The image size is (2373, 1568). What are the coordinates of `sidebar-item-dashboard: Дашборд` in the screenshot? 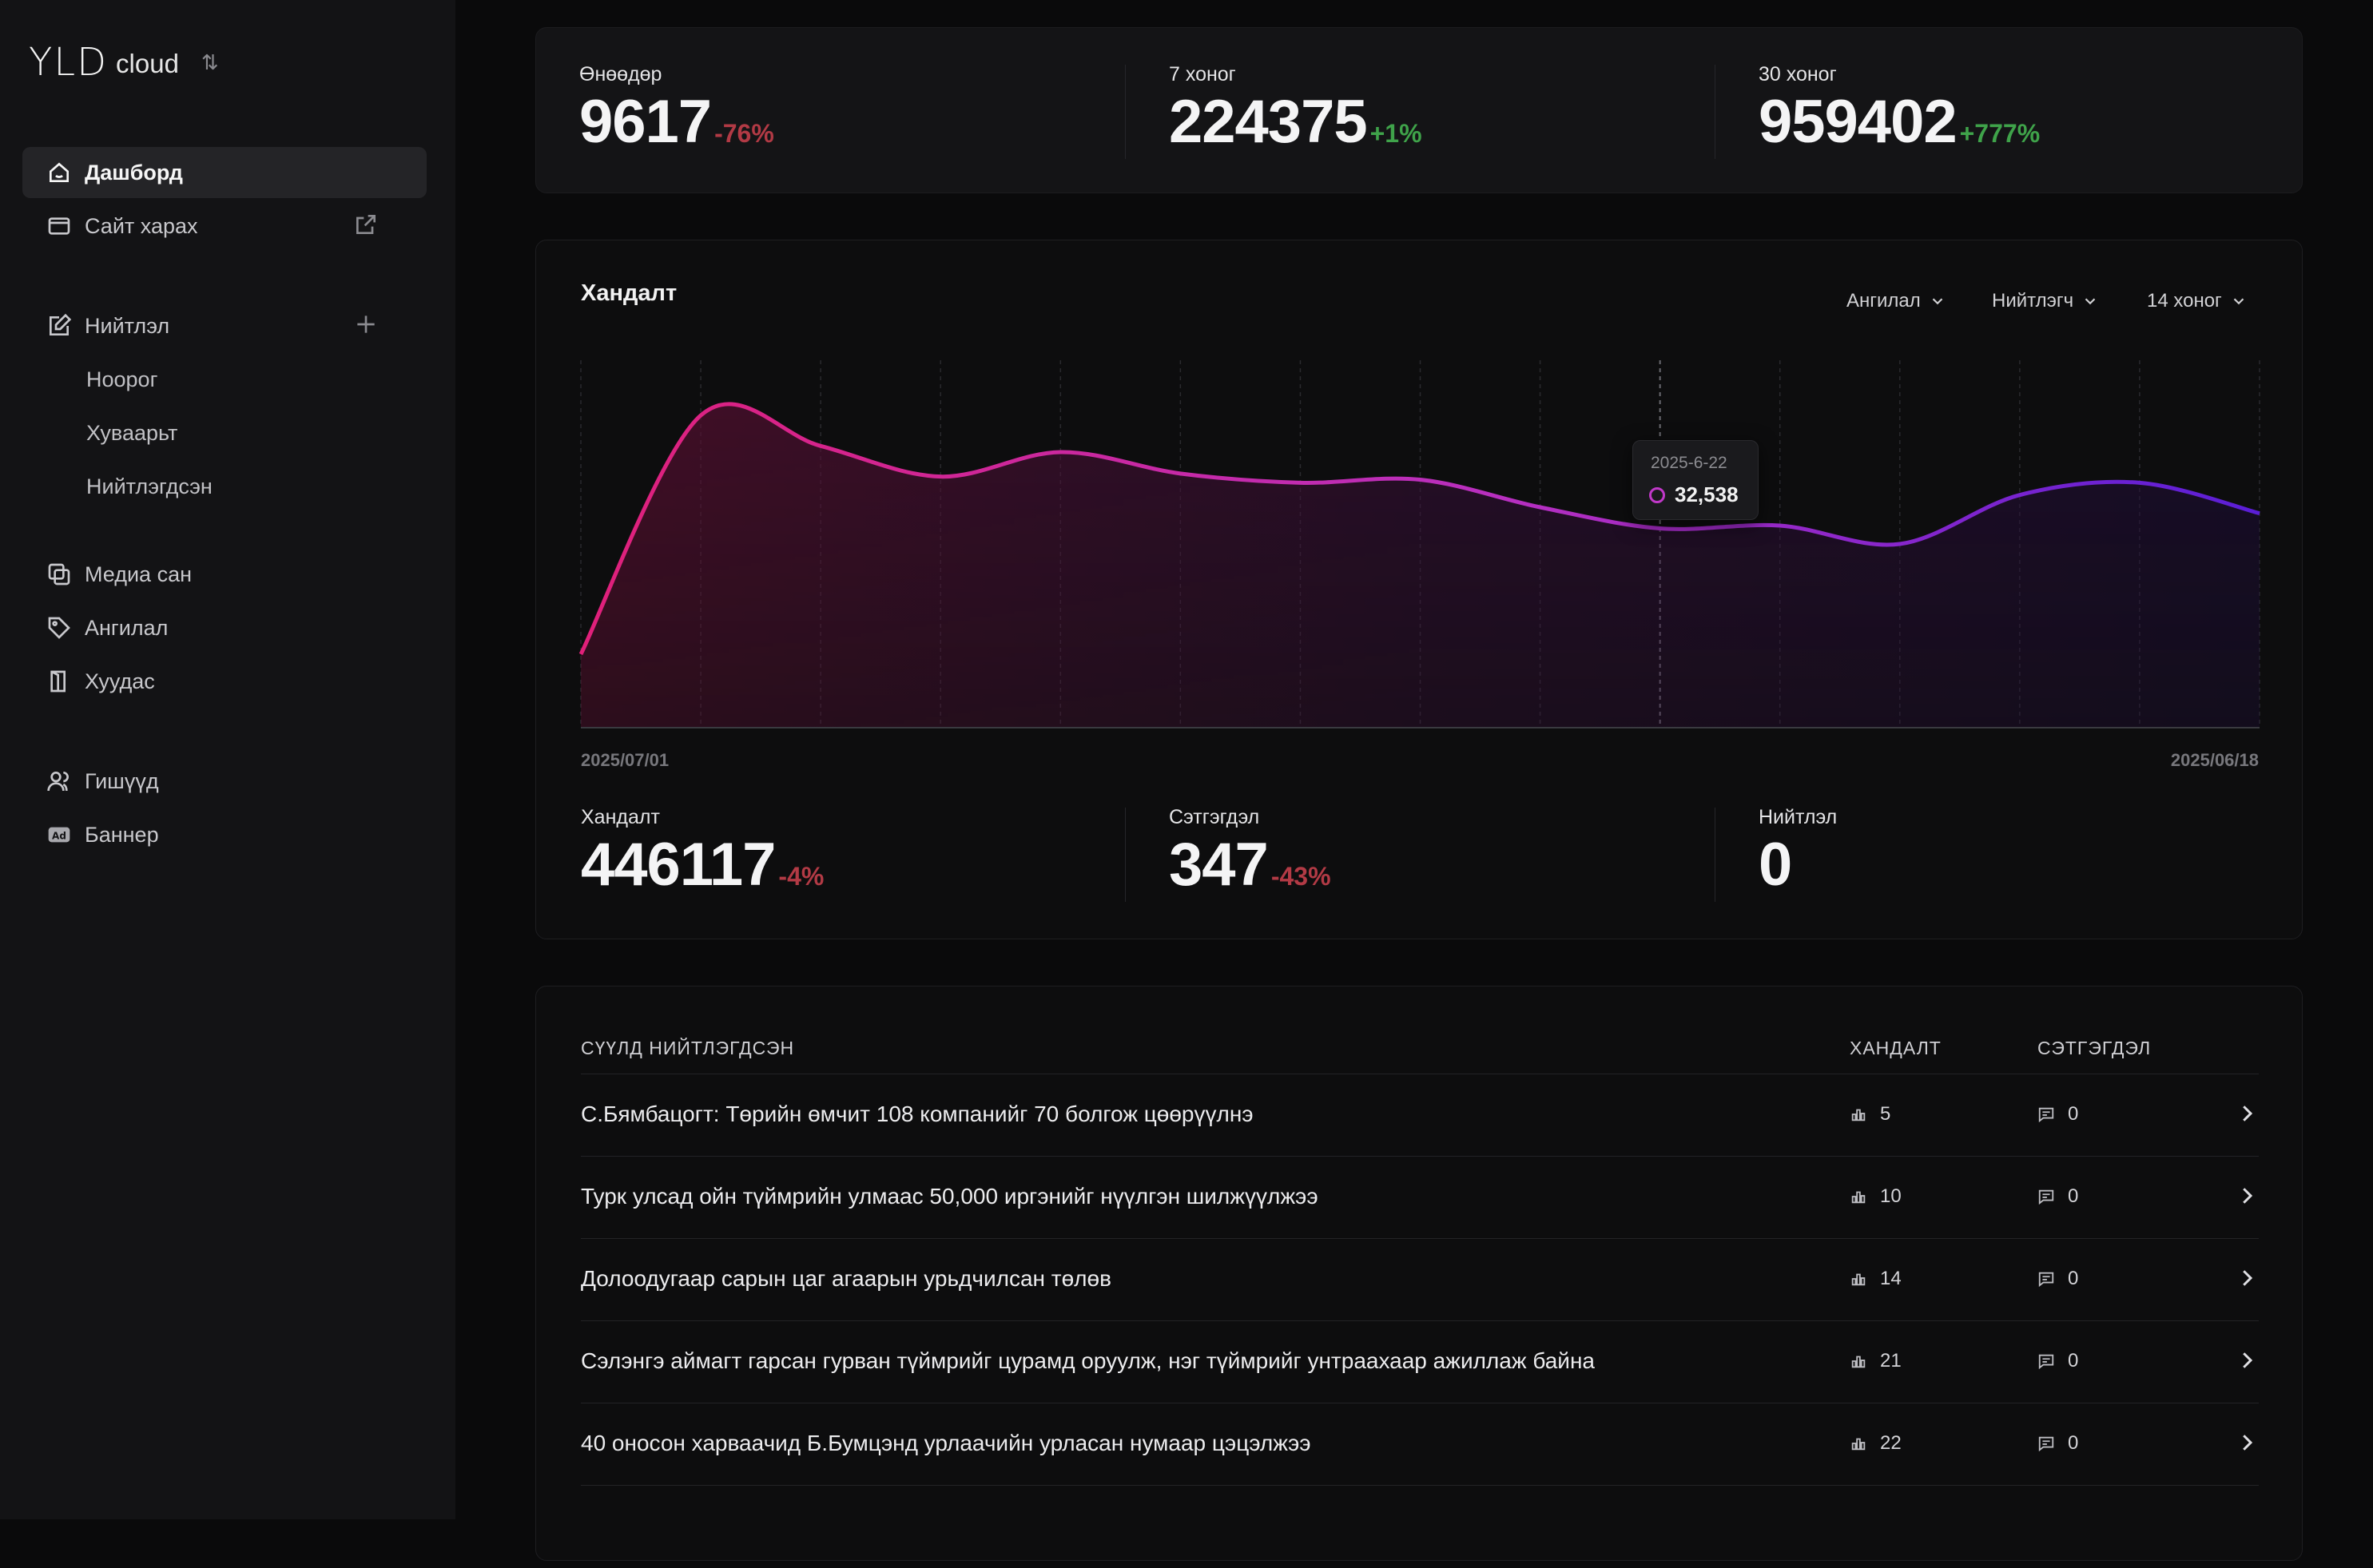 It's located at (225, 172).